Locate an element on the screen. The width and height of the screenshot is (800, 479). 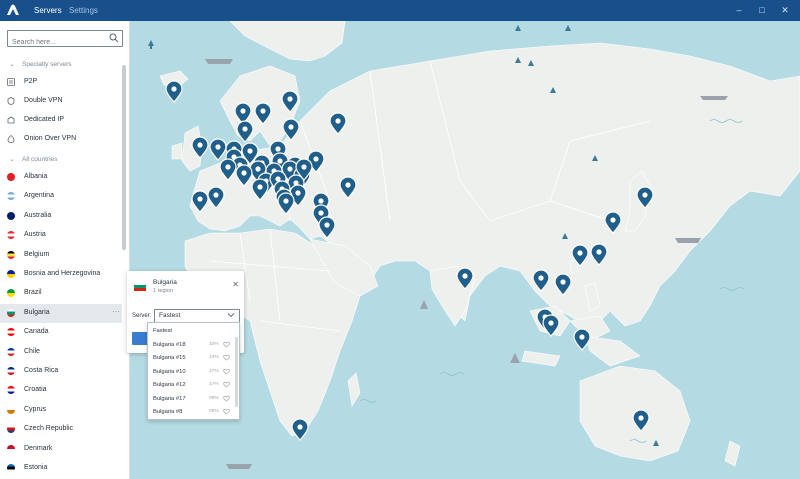
server-option: Bulgaria #12 17% is located at coordinates (193, 385).